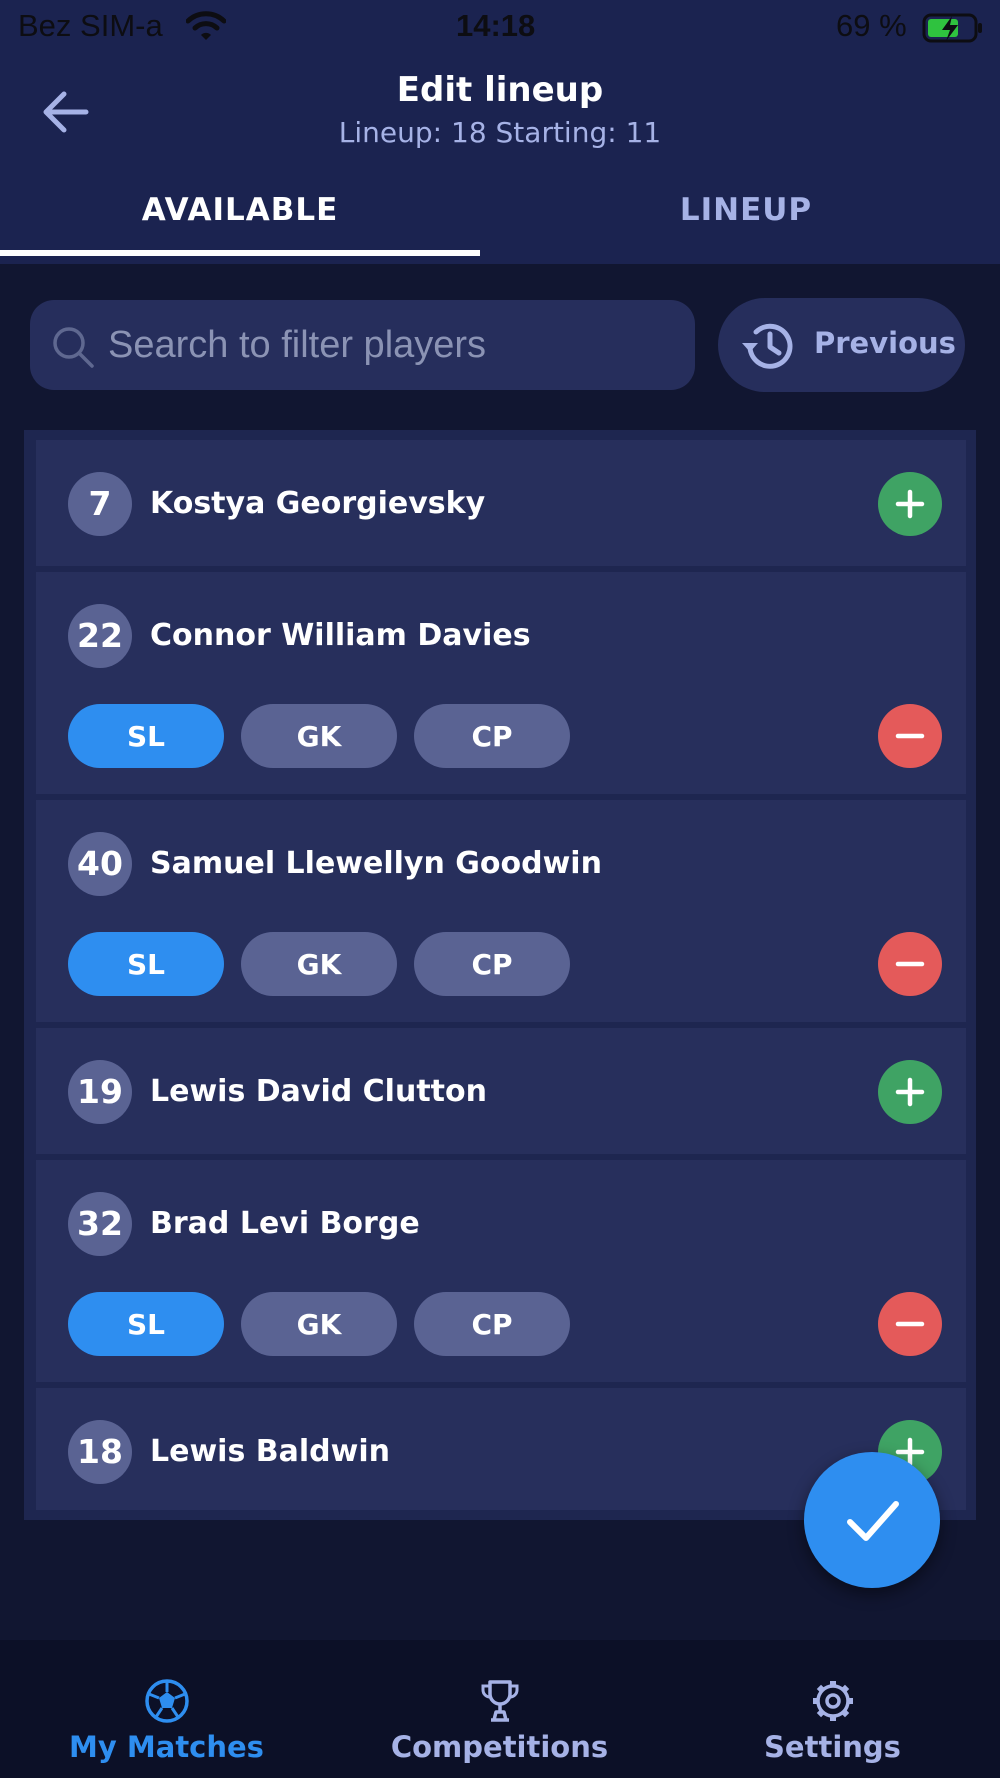 The width and height of the screenshot is (1000, 1778). What do you see at coordinates (952, 28) in the screenshot?
I see `battery-icon` at bounding box center [952, 28].